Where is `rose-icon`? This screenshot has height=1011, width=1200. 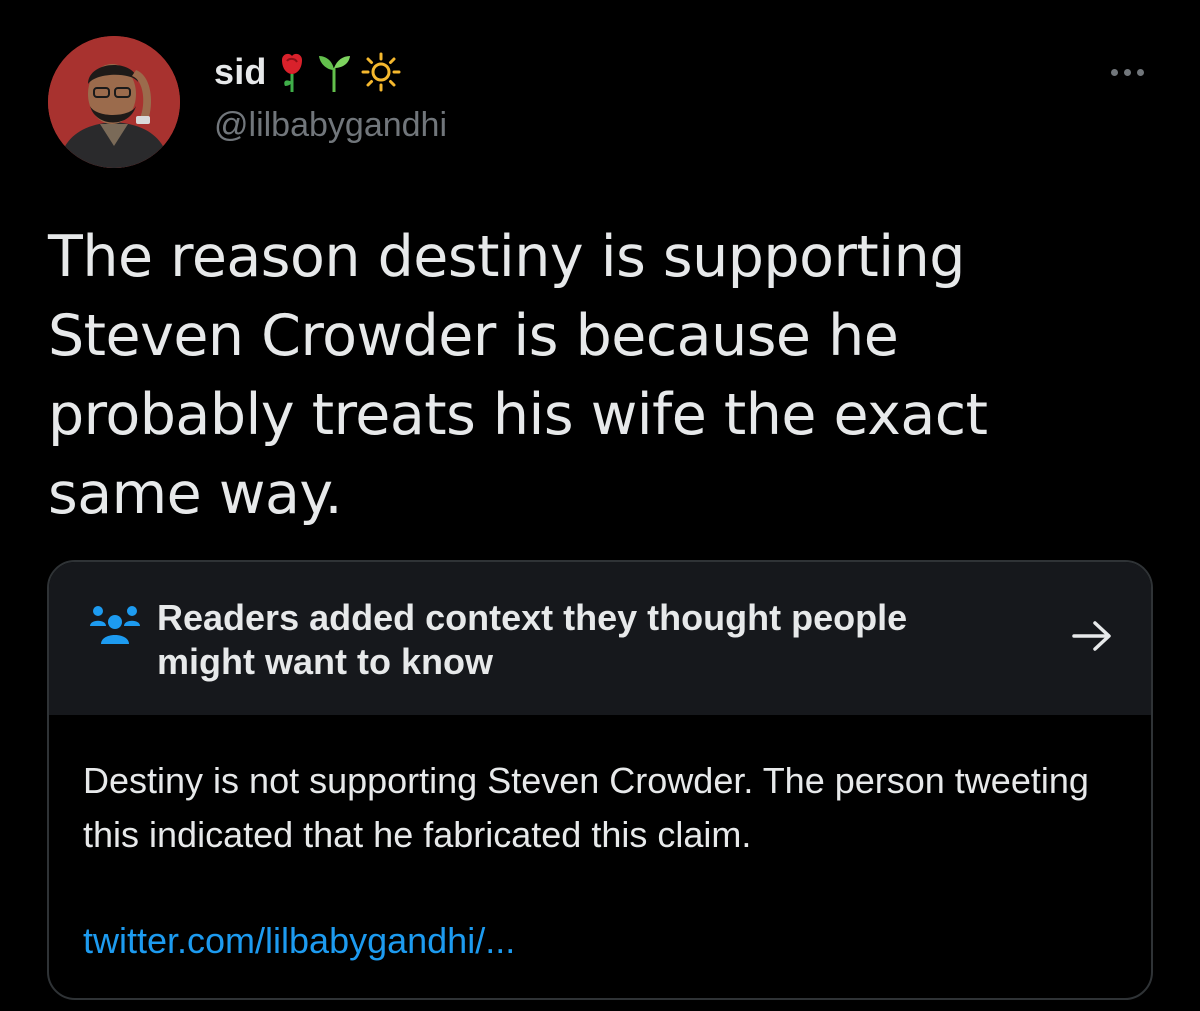 rose-icon is located at coordinates (292, 72).